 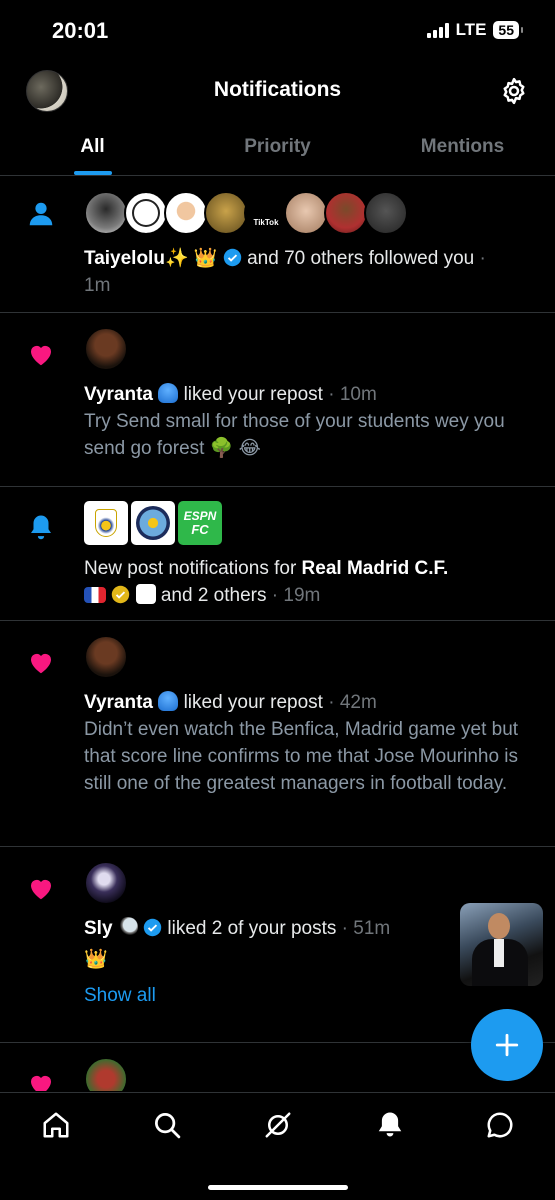 I want to click on status-time: 20:01, so click(x=80, y=30).